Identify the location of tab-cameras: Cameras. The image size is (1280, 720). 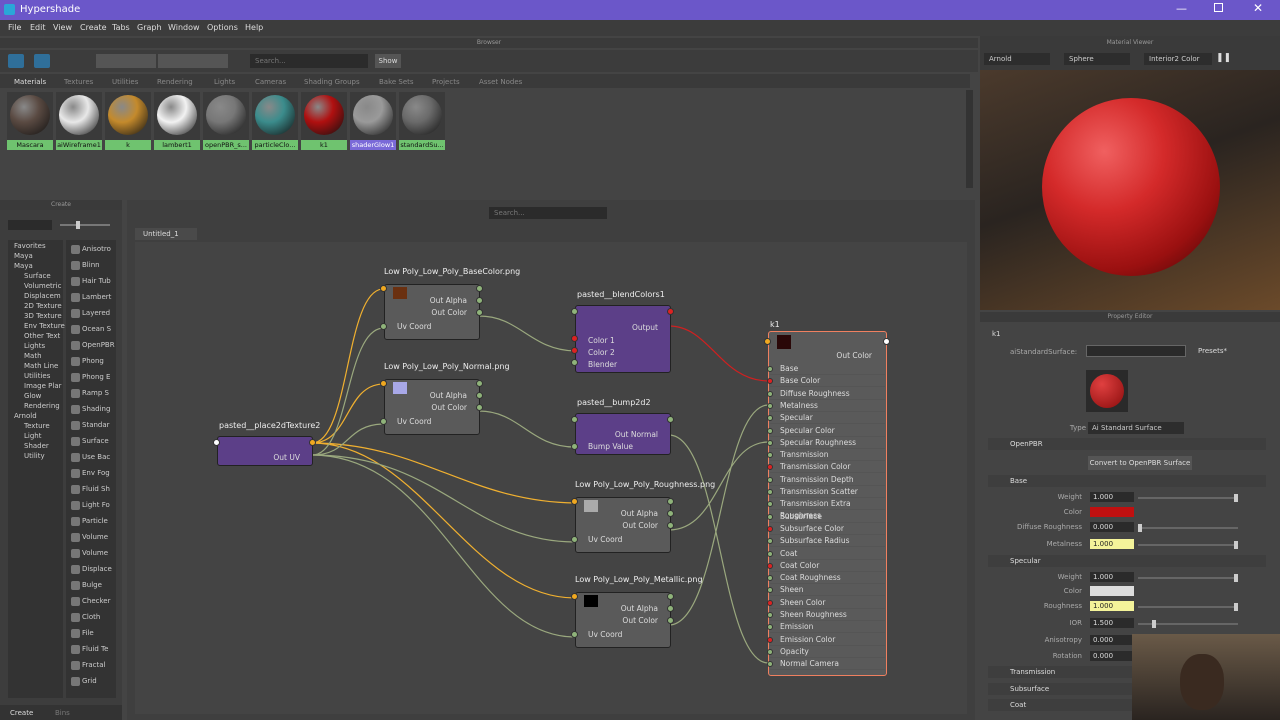
(270, 82).